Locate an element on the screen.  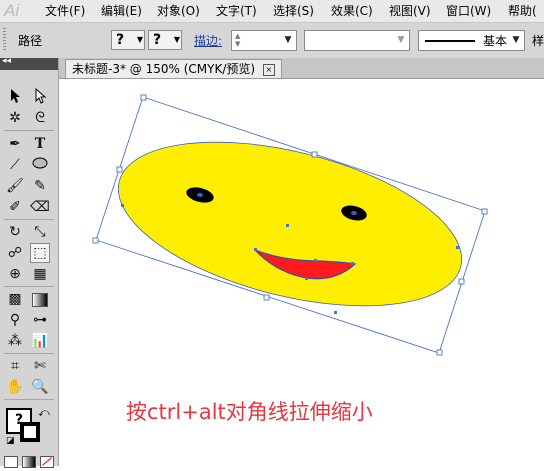
stroke-question-icon: ? is located at coordinates (157, 40).